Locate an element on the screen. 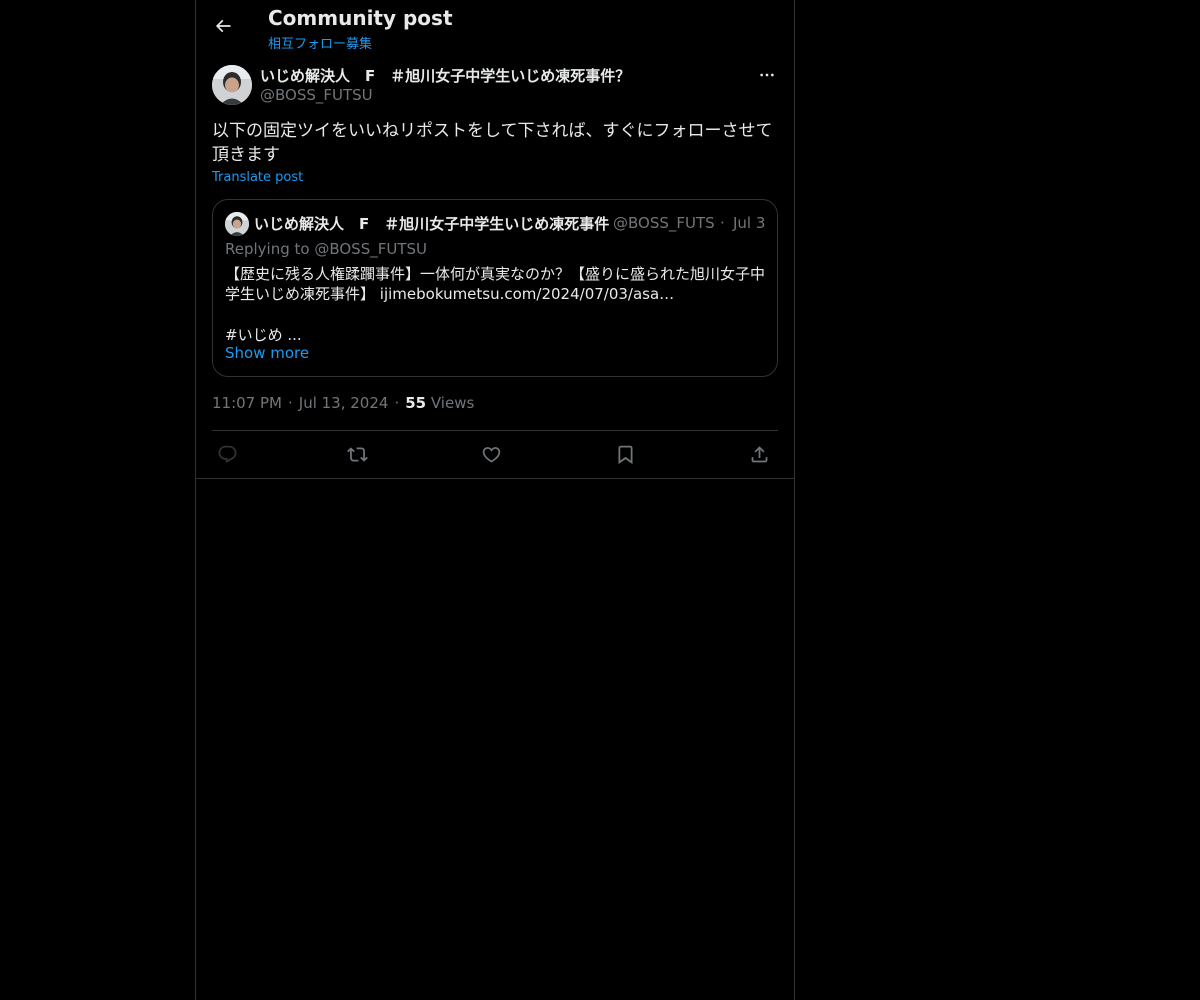  views-count: 55 is located at coordinates (416, 403).